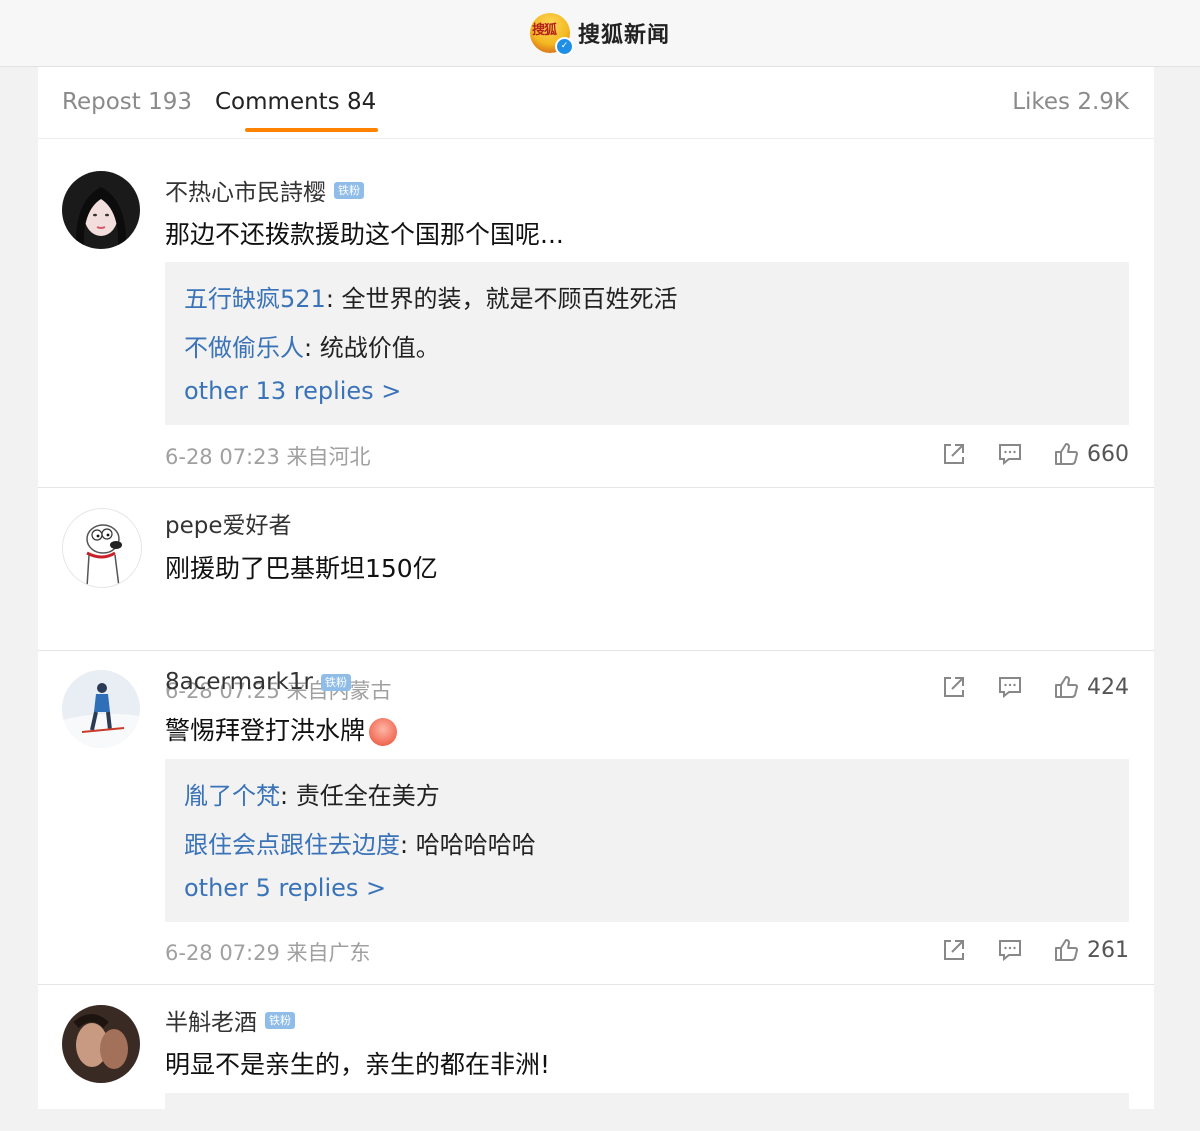 This screenshot has height=1131, width=1200. Describe the element at coordinates (239, 682) in the screenshot. I see `comment-username: 8acermark1r` at that location.